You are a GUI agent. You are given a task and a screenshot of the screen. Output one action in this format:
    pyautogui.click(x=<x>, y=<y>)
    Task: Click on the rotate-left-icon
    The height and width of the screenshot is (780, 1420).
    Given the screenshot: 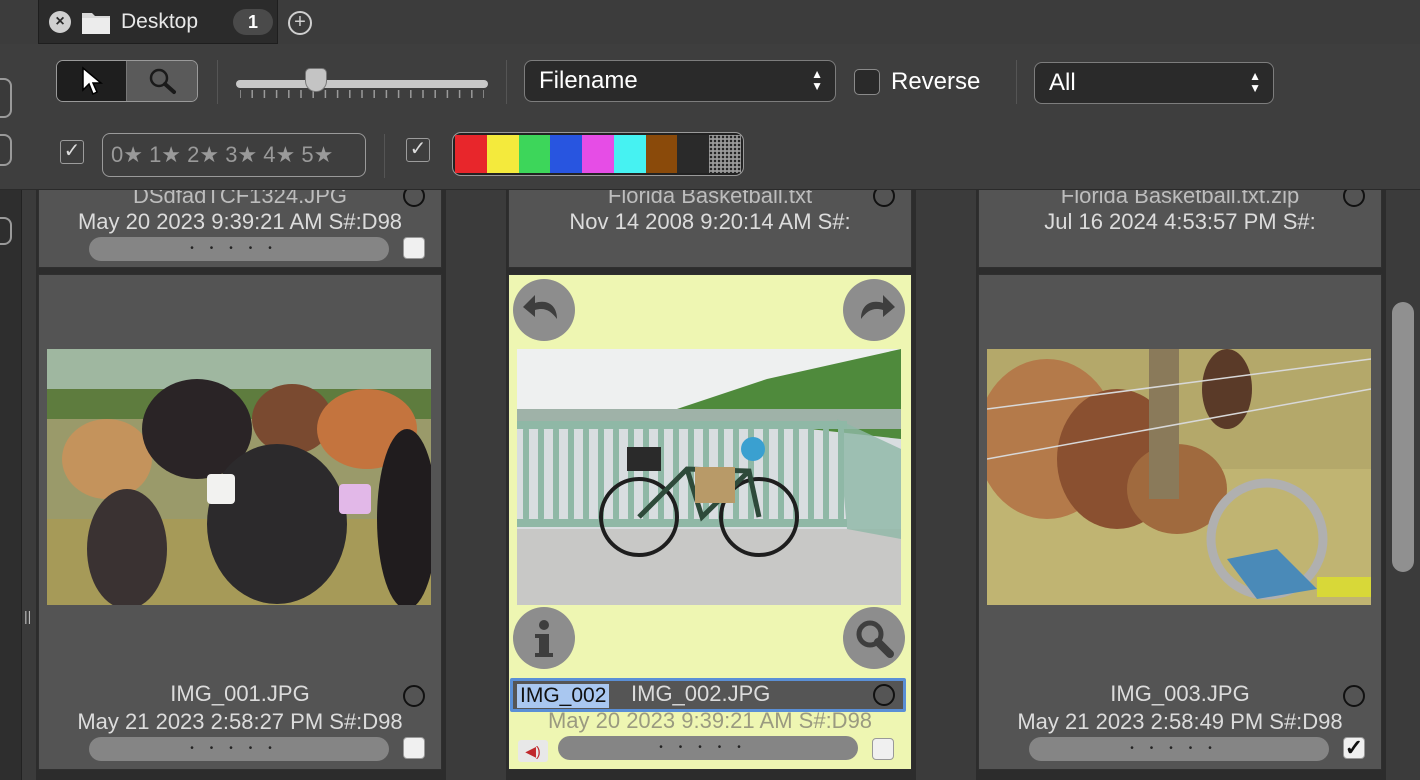 What is the action you would take?
    pyautogui.click(x=540, y=307)
    